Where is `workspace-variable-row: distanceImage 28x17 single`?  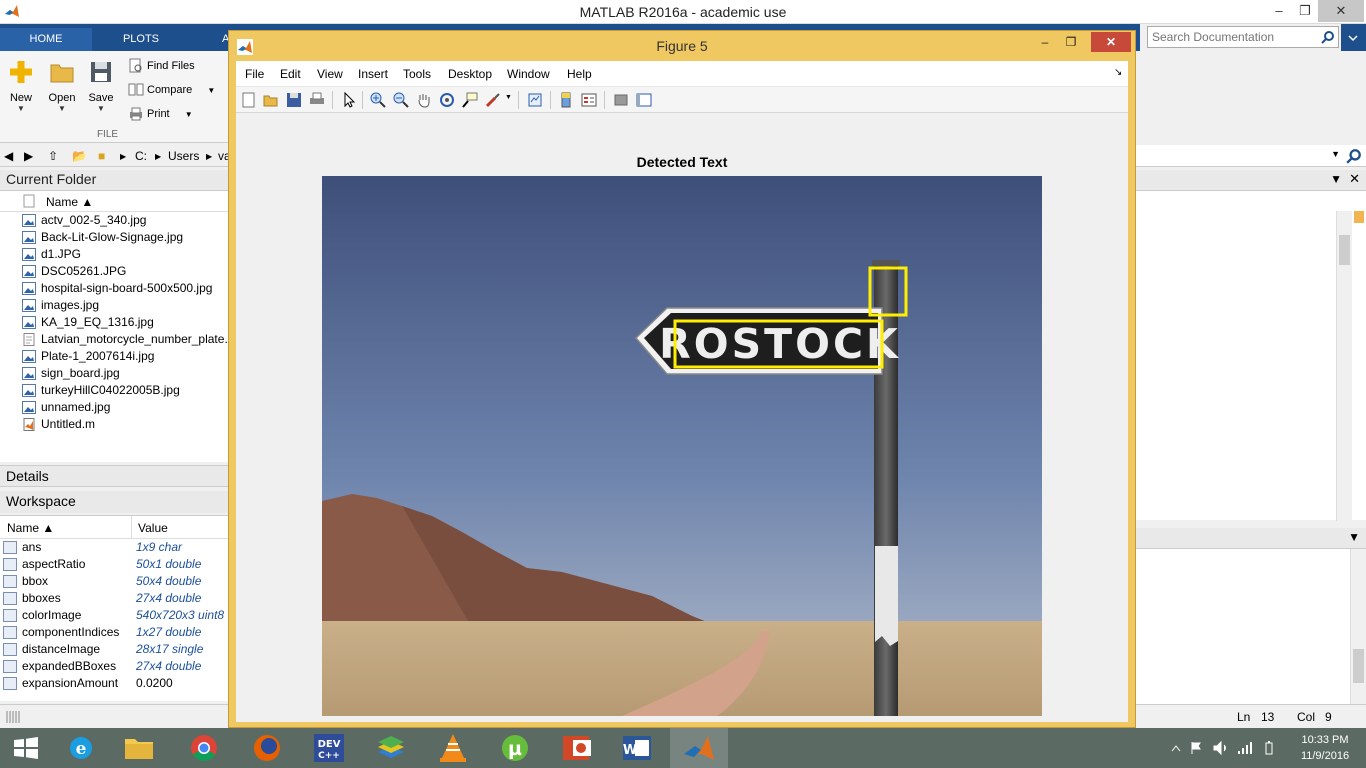 workspace-variable-row: distanceImage 28x17 single is located at coordinates (114, 649).